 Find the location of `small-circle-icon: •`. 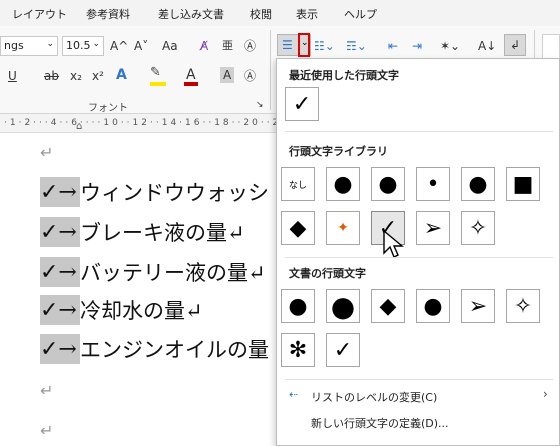

small-circle-icon: • is located at coordinates (433, 184).